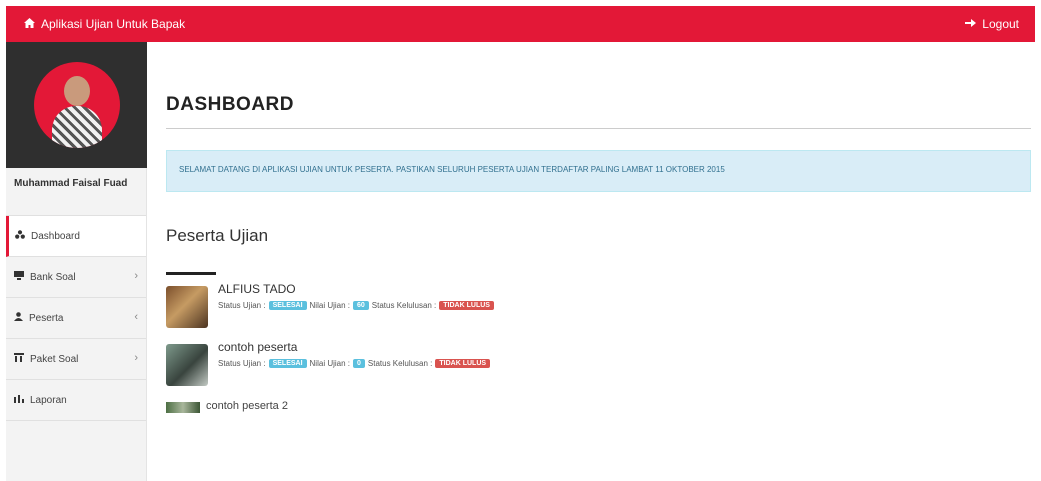 Image resolution: width=1041 pixels, height=481 pixels. Describe the element at coordinates (53, 277) in the screenshot. I see `sidebar-item-label: Bank Soal` at that location.